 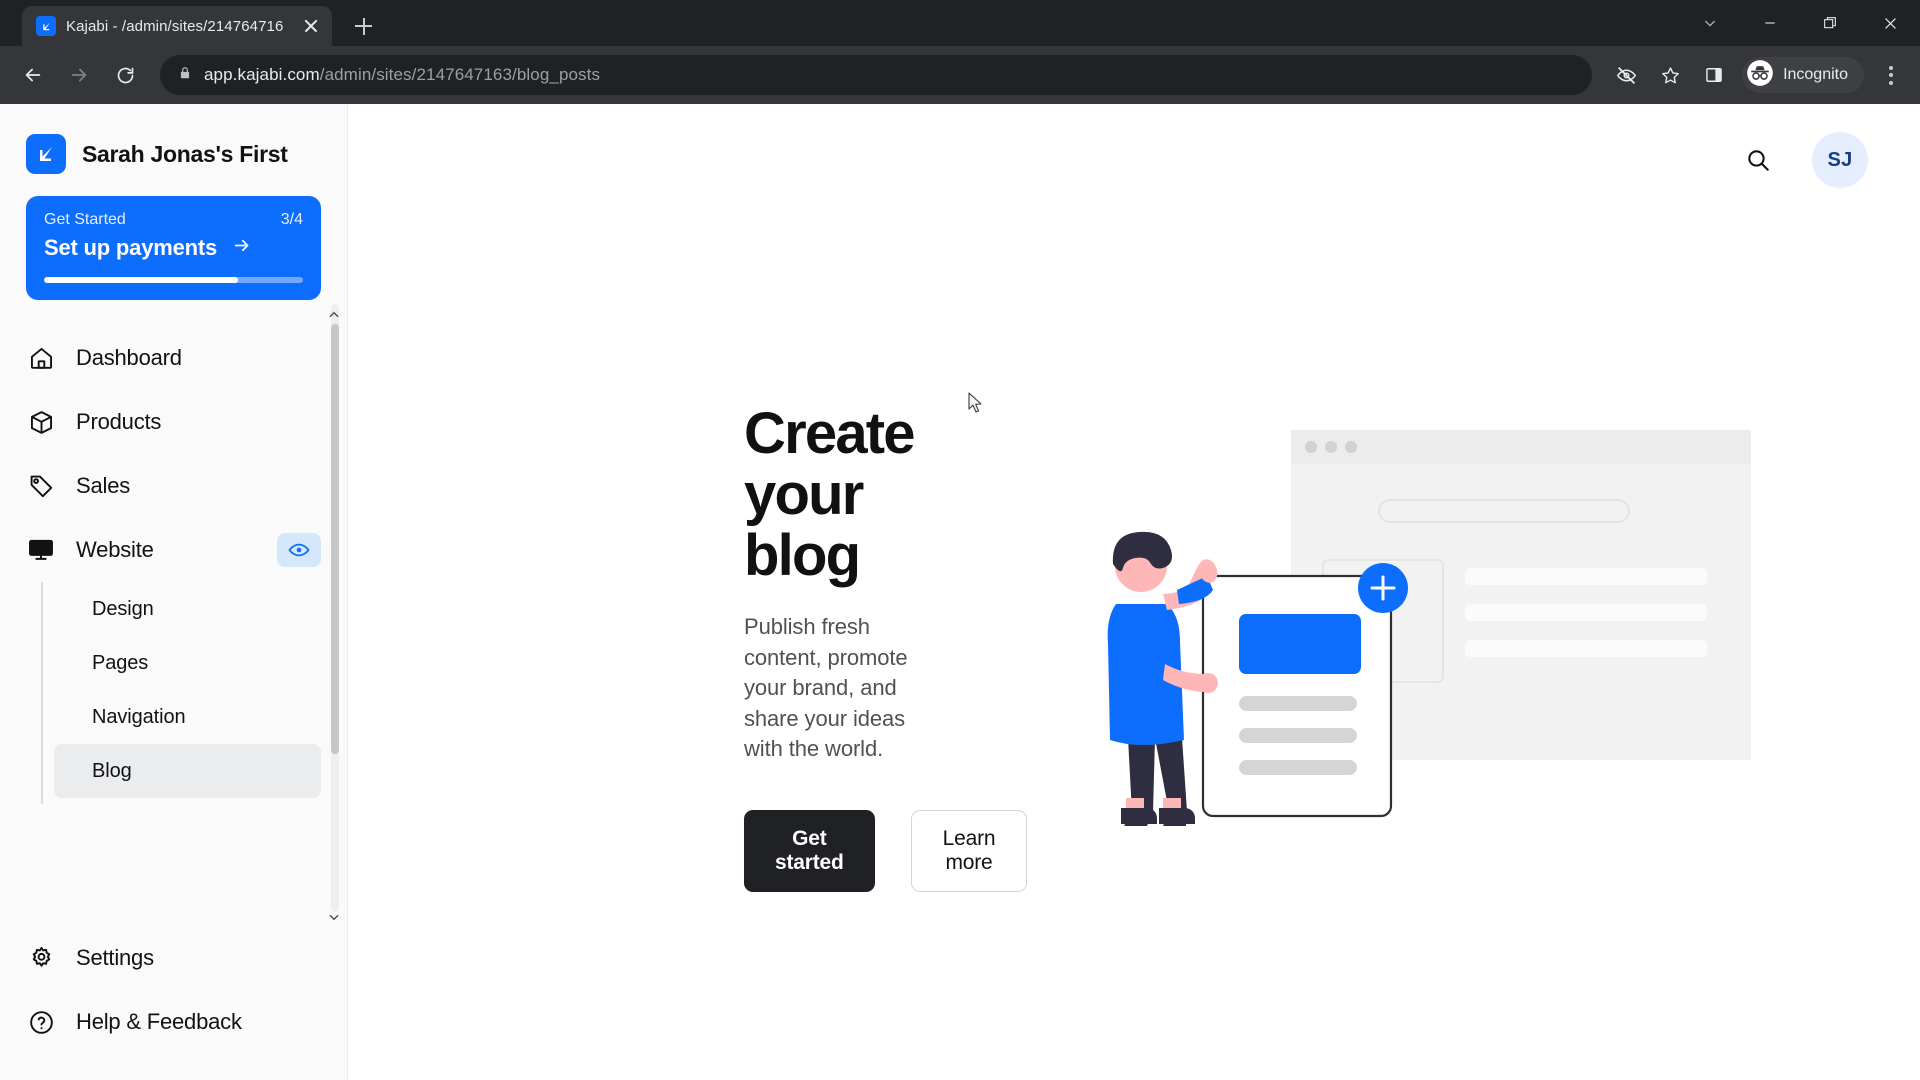 I want to click on browser-tab: Kajabi - /admin/sites/214764716, so click(x=177, y=26).